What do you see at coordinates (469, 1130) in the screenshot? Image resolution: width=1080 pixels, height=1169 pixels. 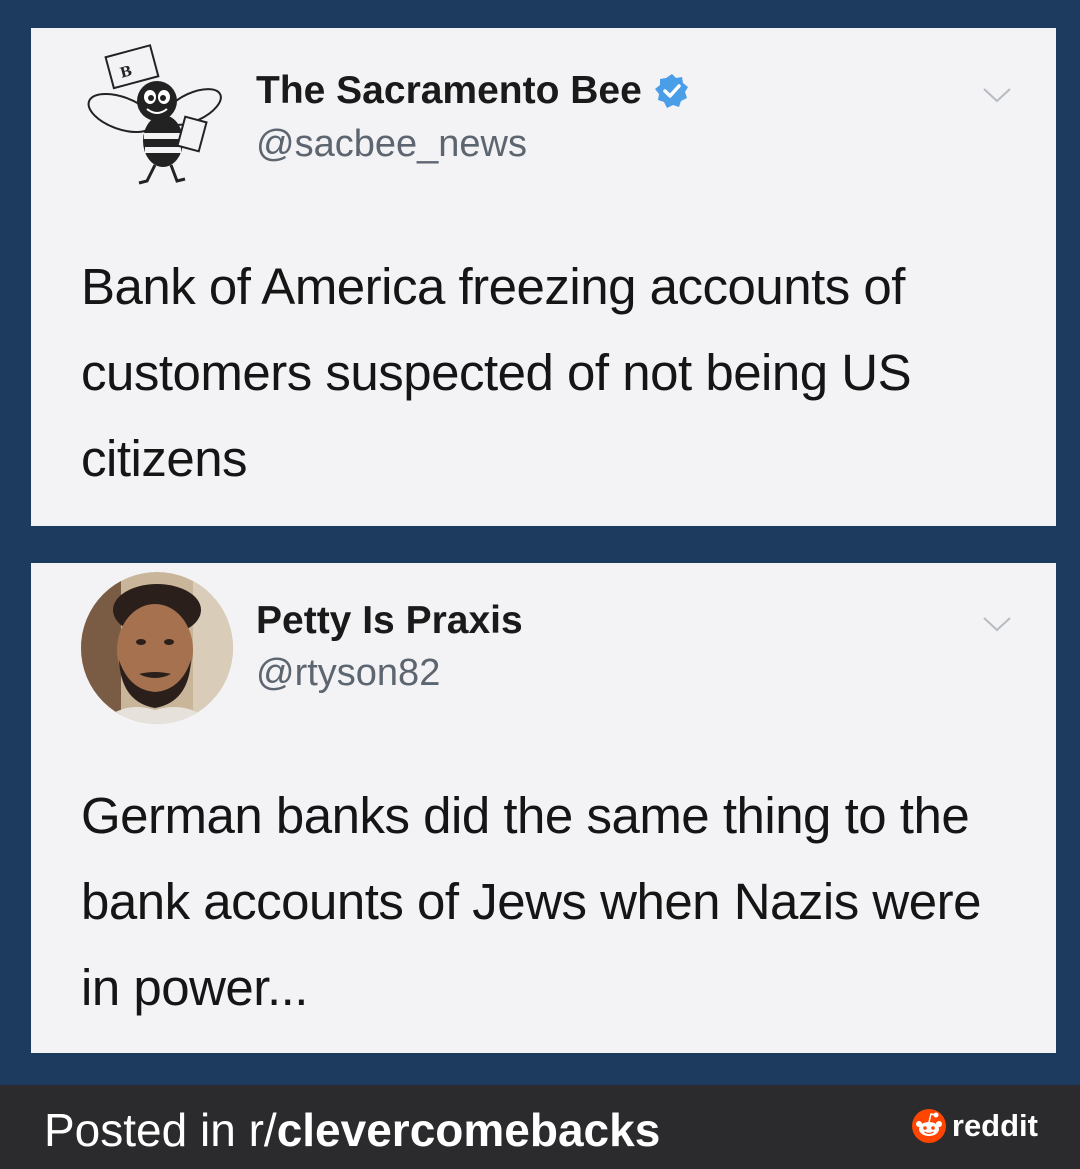 I see `subreddit-name: clevercomebacks` at bounding box center [469, 1130].